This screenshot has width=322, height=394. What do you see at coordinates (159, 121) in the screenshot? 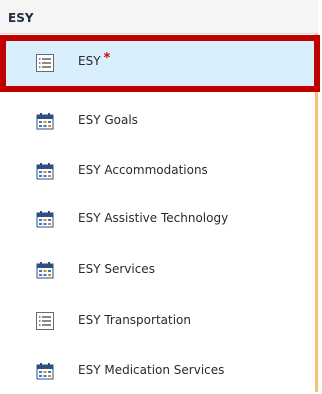
I see `nav-item-esy-goals: ESY Goals` at bounding box center [159, 121].